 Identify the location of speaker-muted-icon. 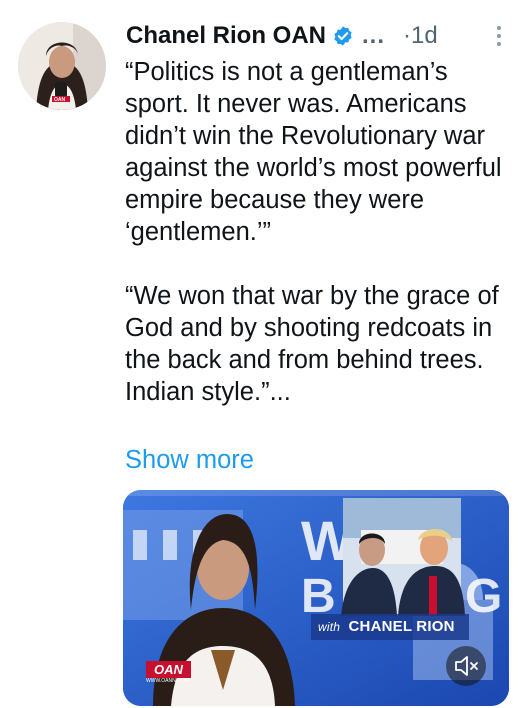
(466, 666).